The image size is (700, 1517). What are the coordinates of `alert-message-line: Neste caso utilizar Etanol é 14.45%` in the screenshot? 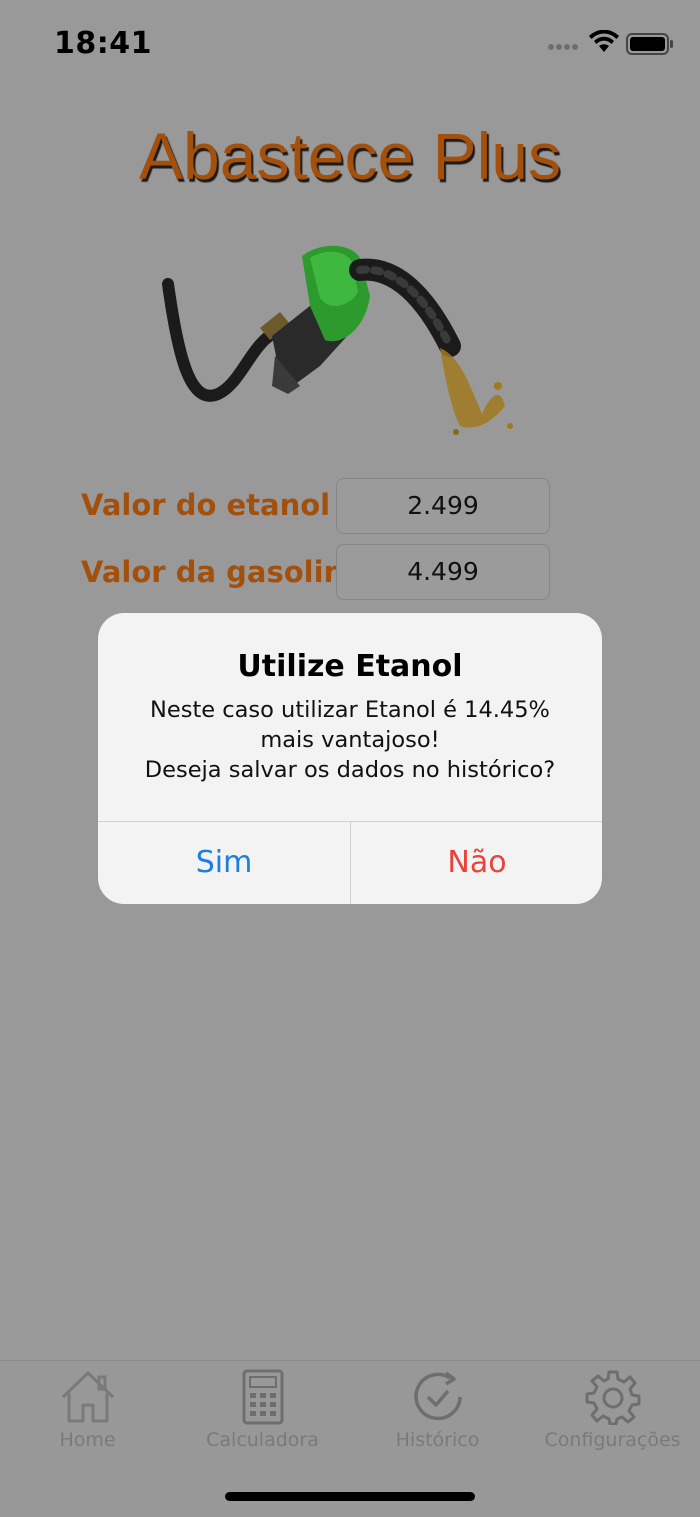 It's located at (350, 710).